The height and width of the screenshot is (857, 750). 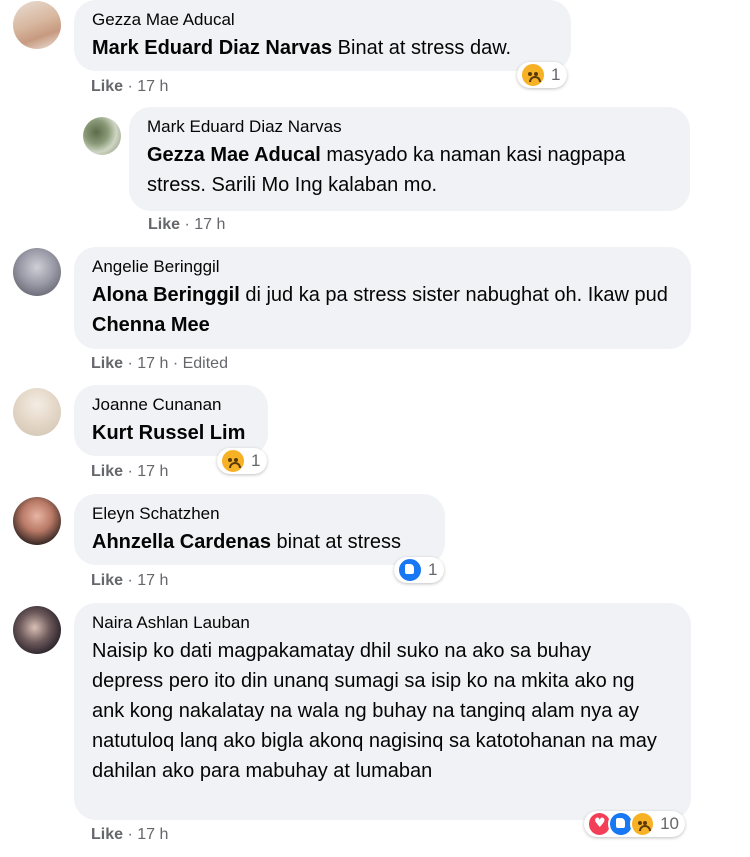 I want to click on reaction-count: 10, so click(x=669, y=823).